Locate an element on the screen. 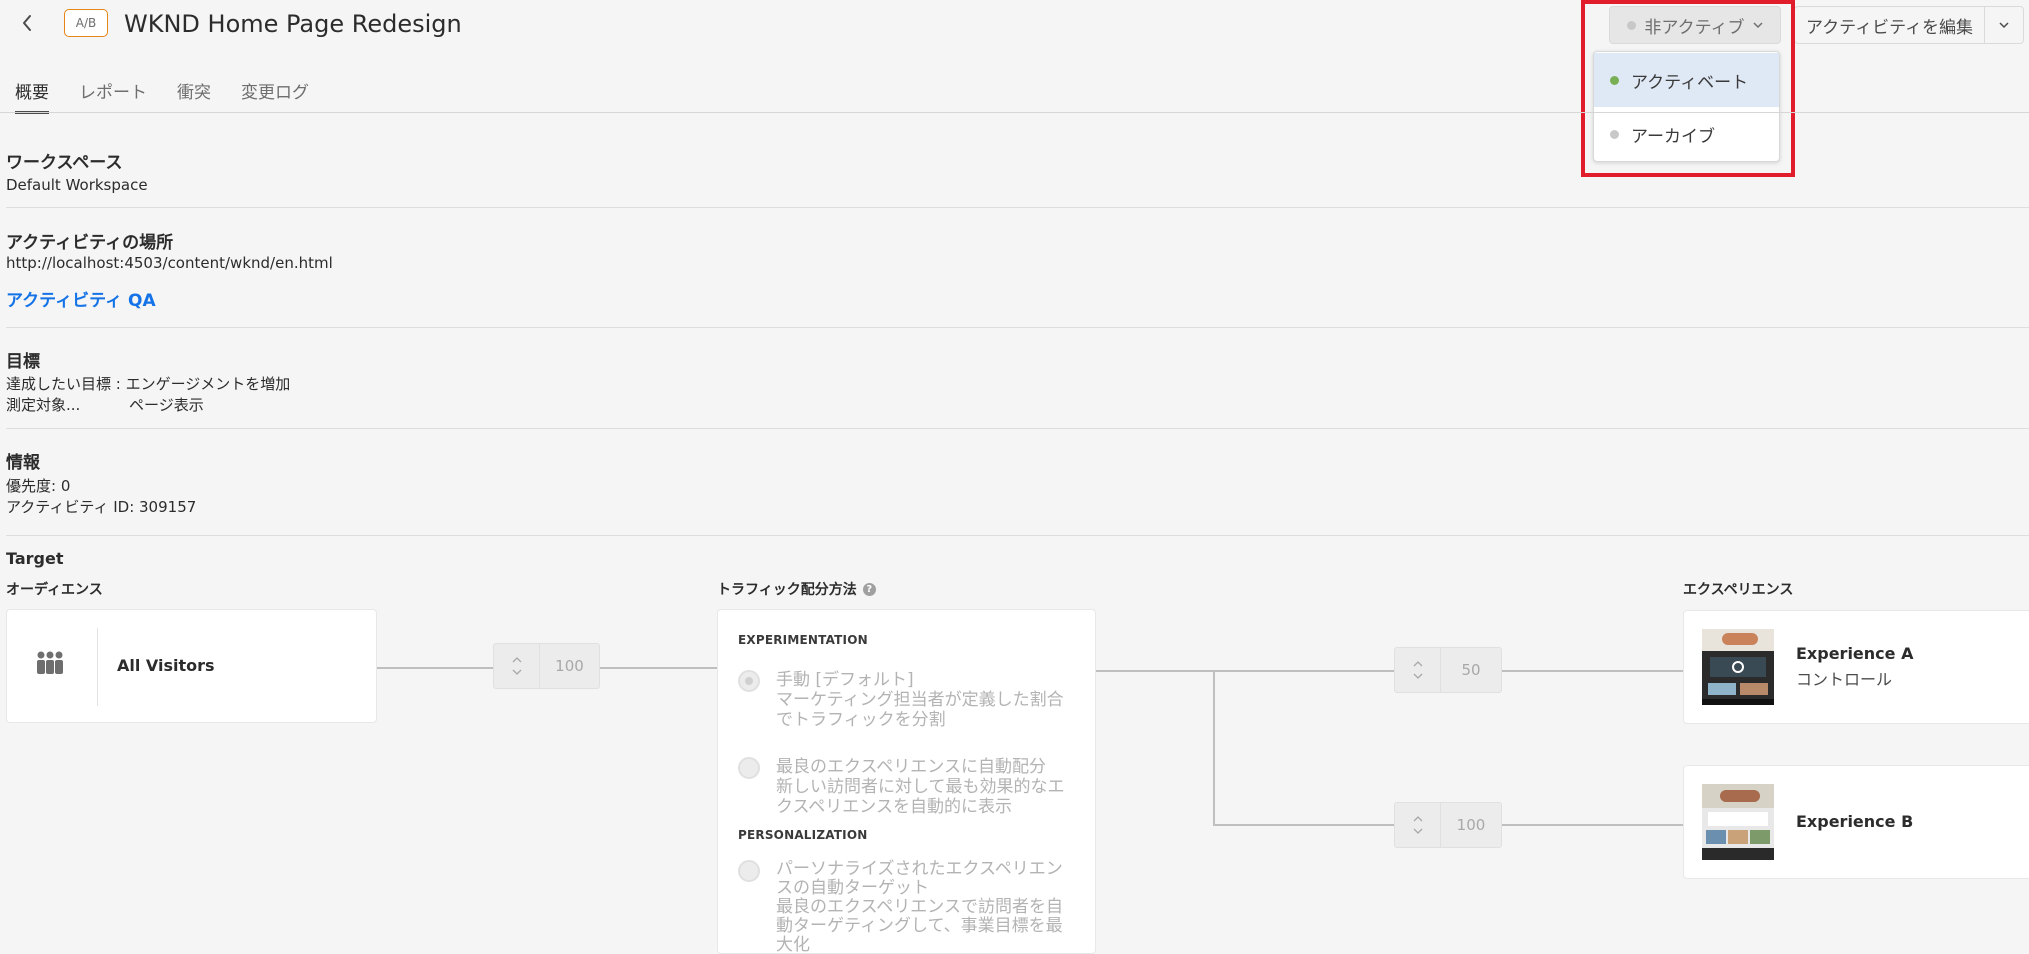 Image resolution: width=2029 pixels, height=954 pixels. tab-change-log: 変更ログ is located at coordinates (275, 94).